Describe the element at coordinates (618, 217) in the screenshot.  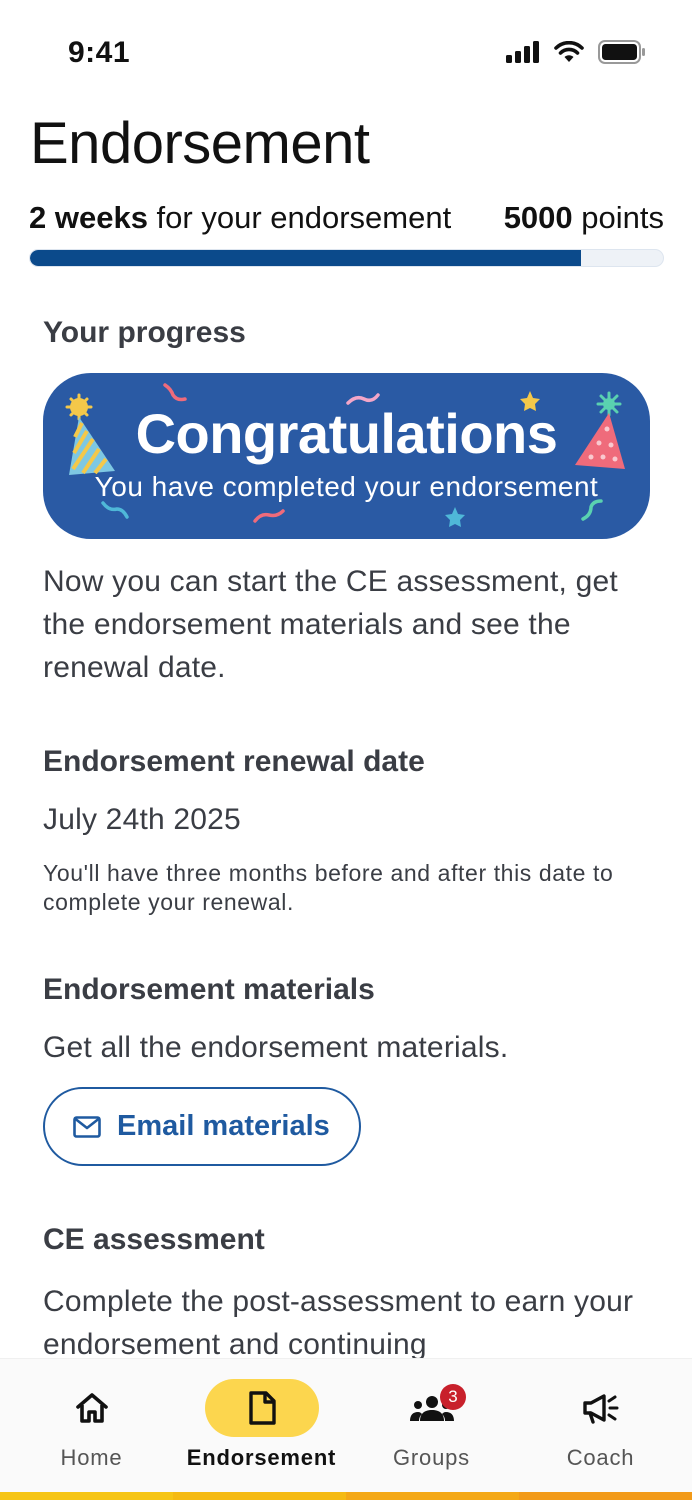
I see `points-label: points` at that location.